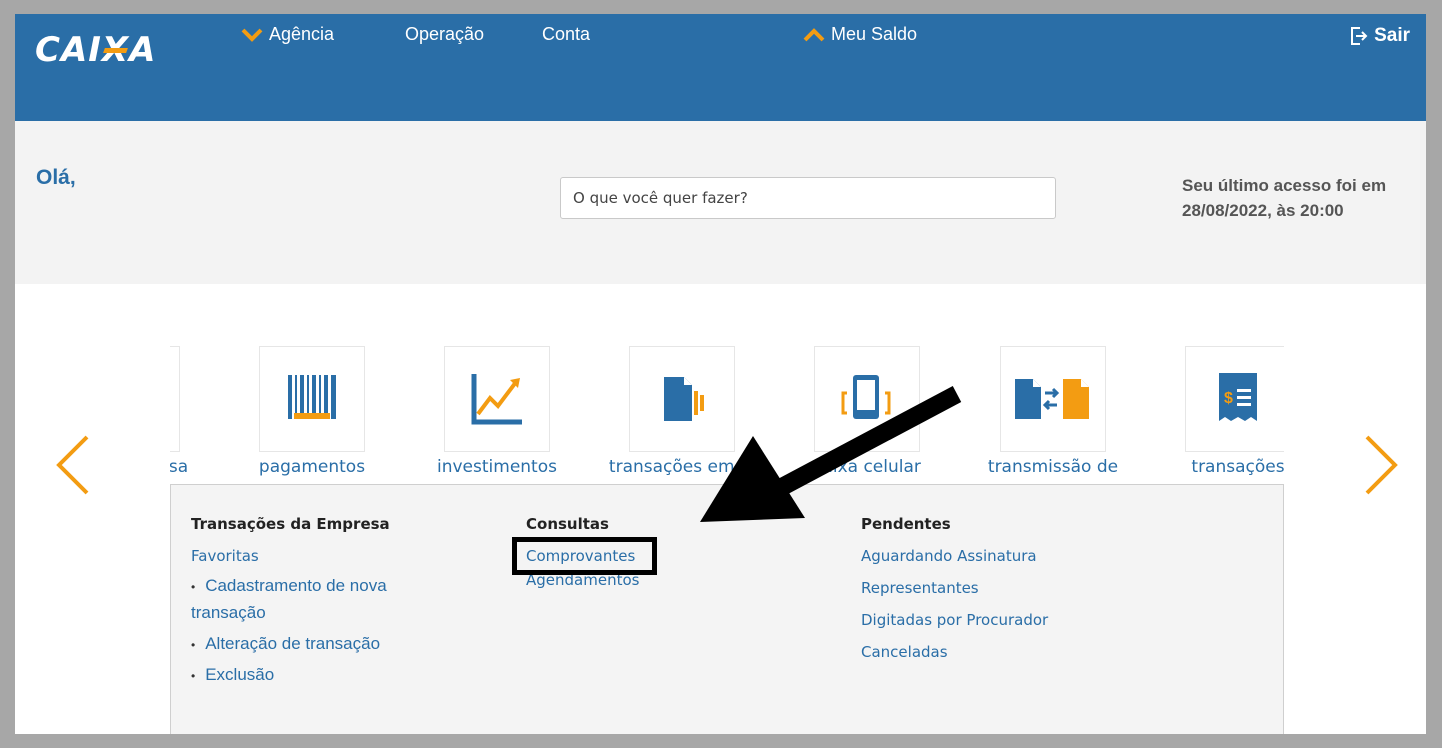 The height and width of the screenshot is (748, 1442). Describe the element at coordinates (56, 177) in the screenshot. I see `greeting-text: Olá,` at that location.